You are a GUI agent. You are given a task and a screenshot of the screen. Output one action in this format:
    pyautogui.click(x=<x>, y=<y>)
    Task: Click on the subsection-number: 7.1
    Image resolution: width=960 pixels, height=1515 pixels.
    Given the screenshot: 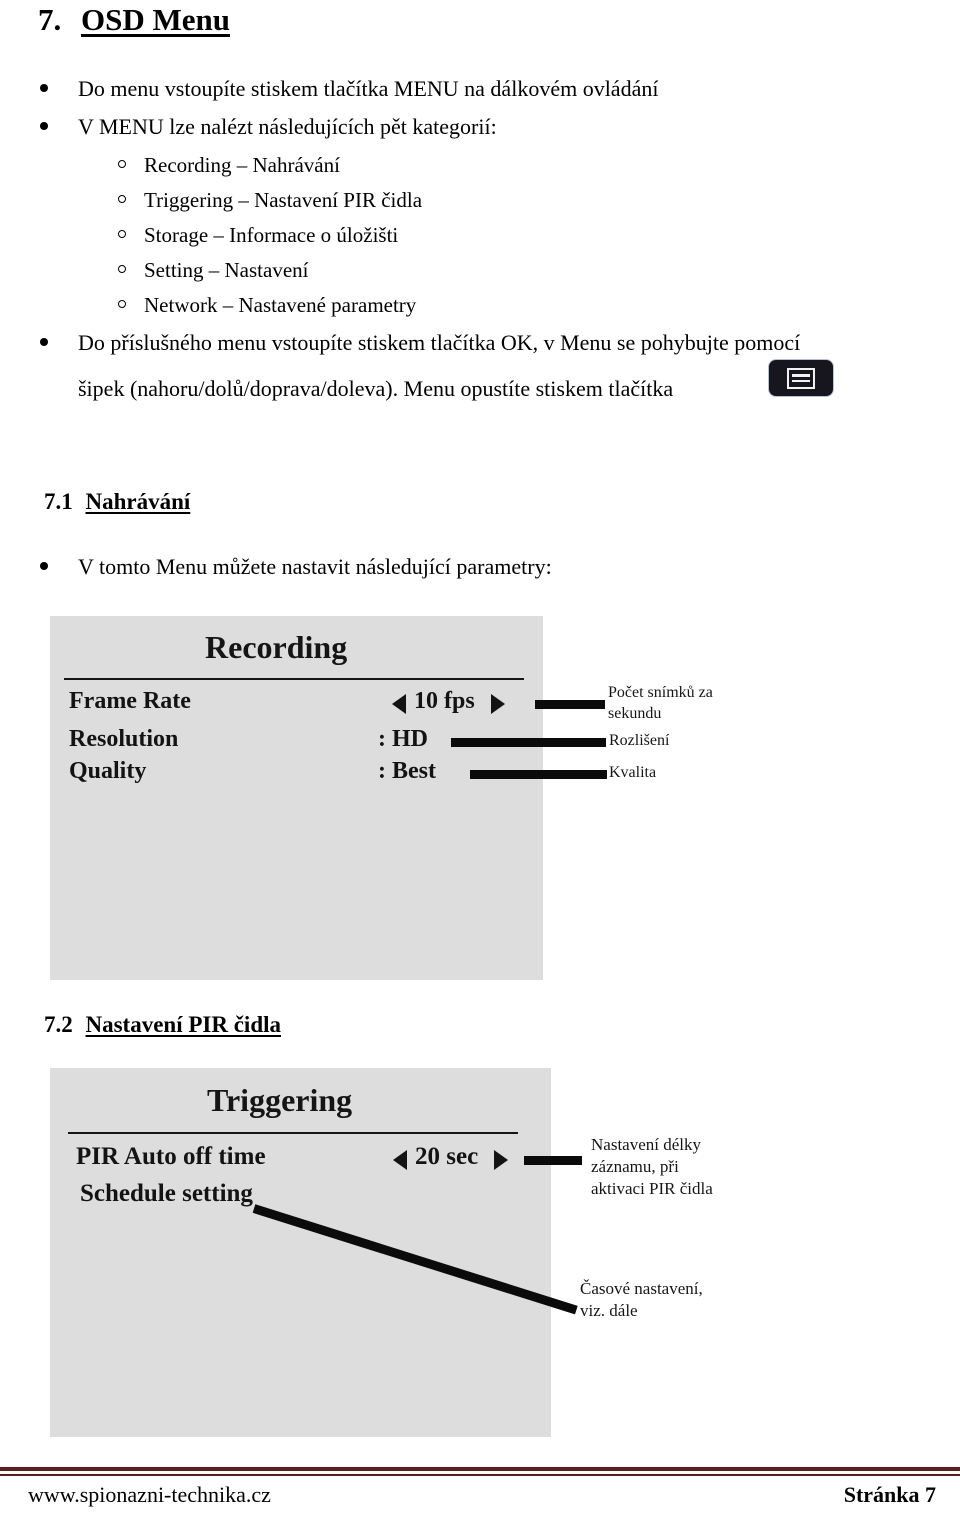 What is the action you would take?
    pyautogui.click(x=58, y=501)
    